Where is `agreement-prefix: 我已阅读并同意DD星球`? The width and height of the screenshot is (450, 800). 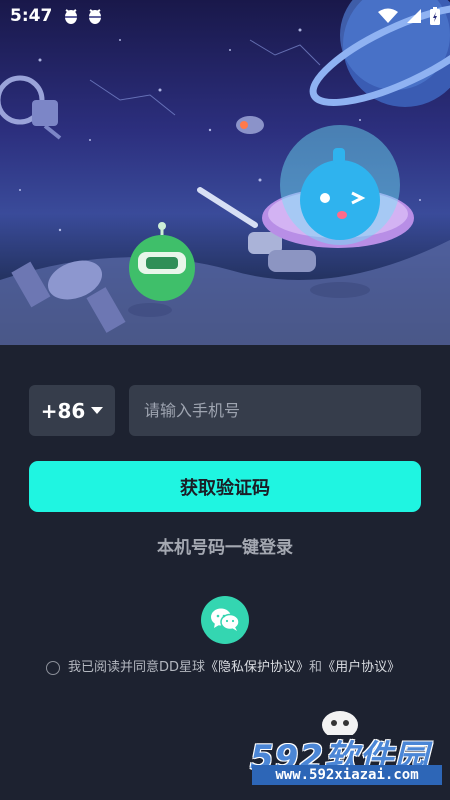
agreement-prefix: 我已阅读并同意DD星球 is located at coordinates (137, 667).